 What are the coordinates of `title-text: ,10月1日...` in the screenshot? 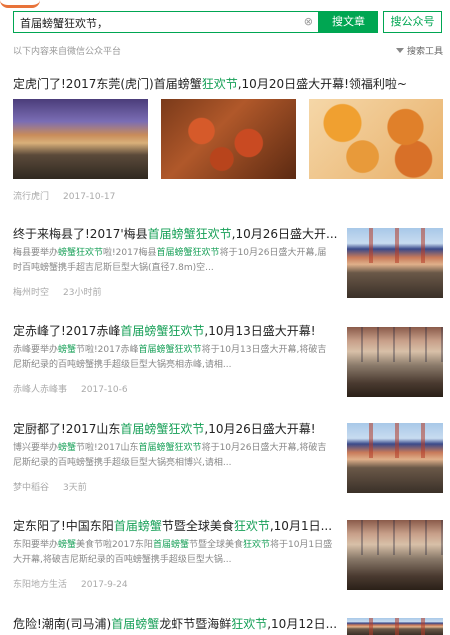 It's located at (301, 526).